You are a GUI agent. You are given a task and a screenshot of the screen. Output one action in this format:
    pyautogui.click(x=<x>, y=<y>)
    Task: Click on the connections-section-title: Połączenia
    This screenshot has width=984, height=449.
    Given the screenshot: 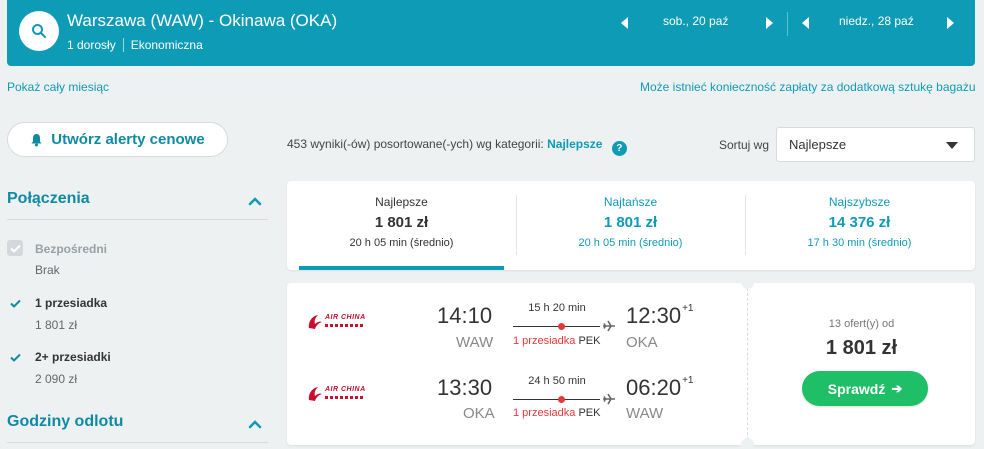 What is the action you would take?
    pyautogui.click(x=48, y=199)
    